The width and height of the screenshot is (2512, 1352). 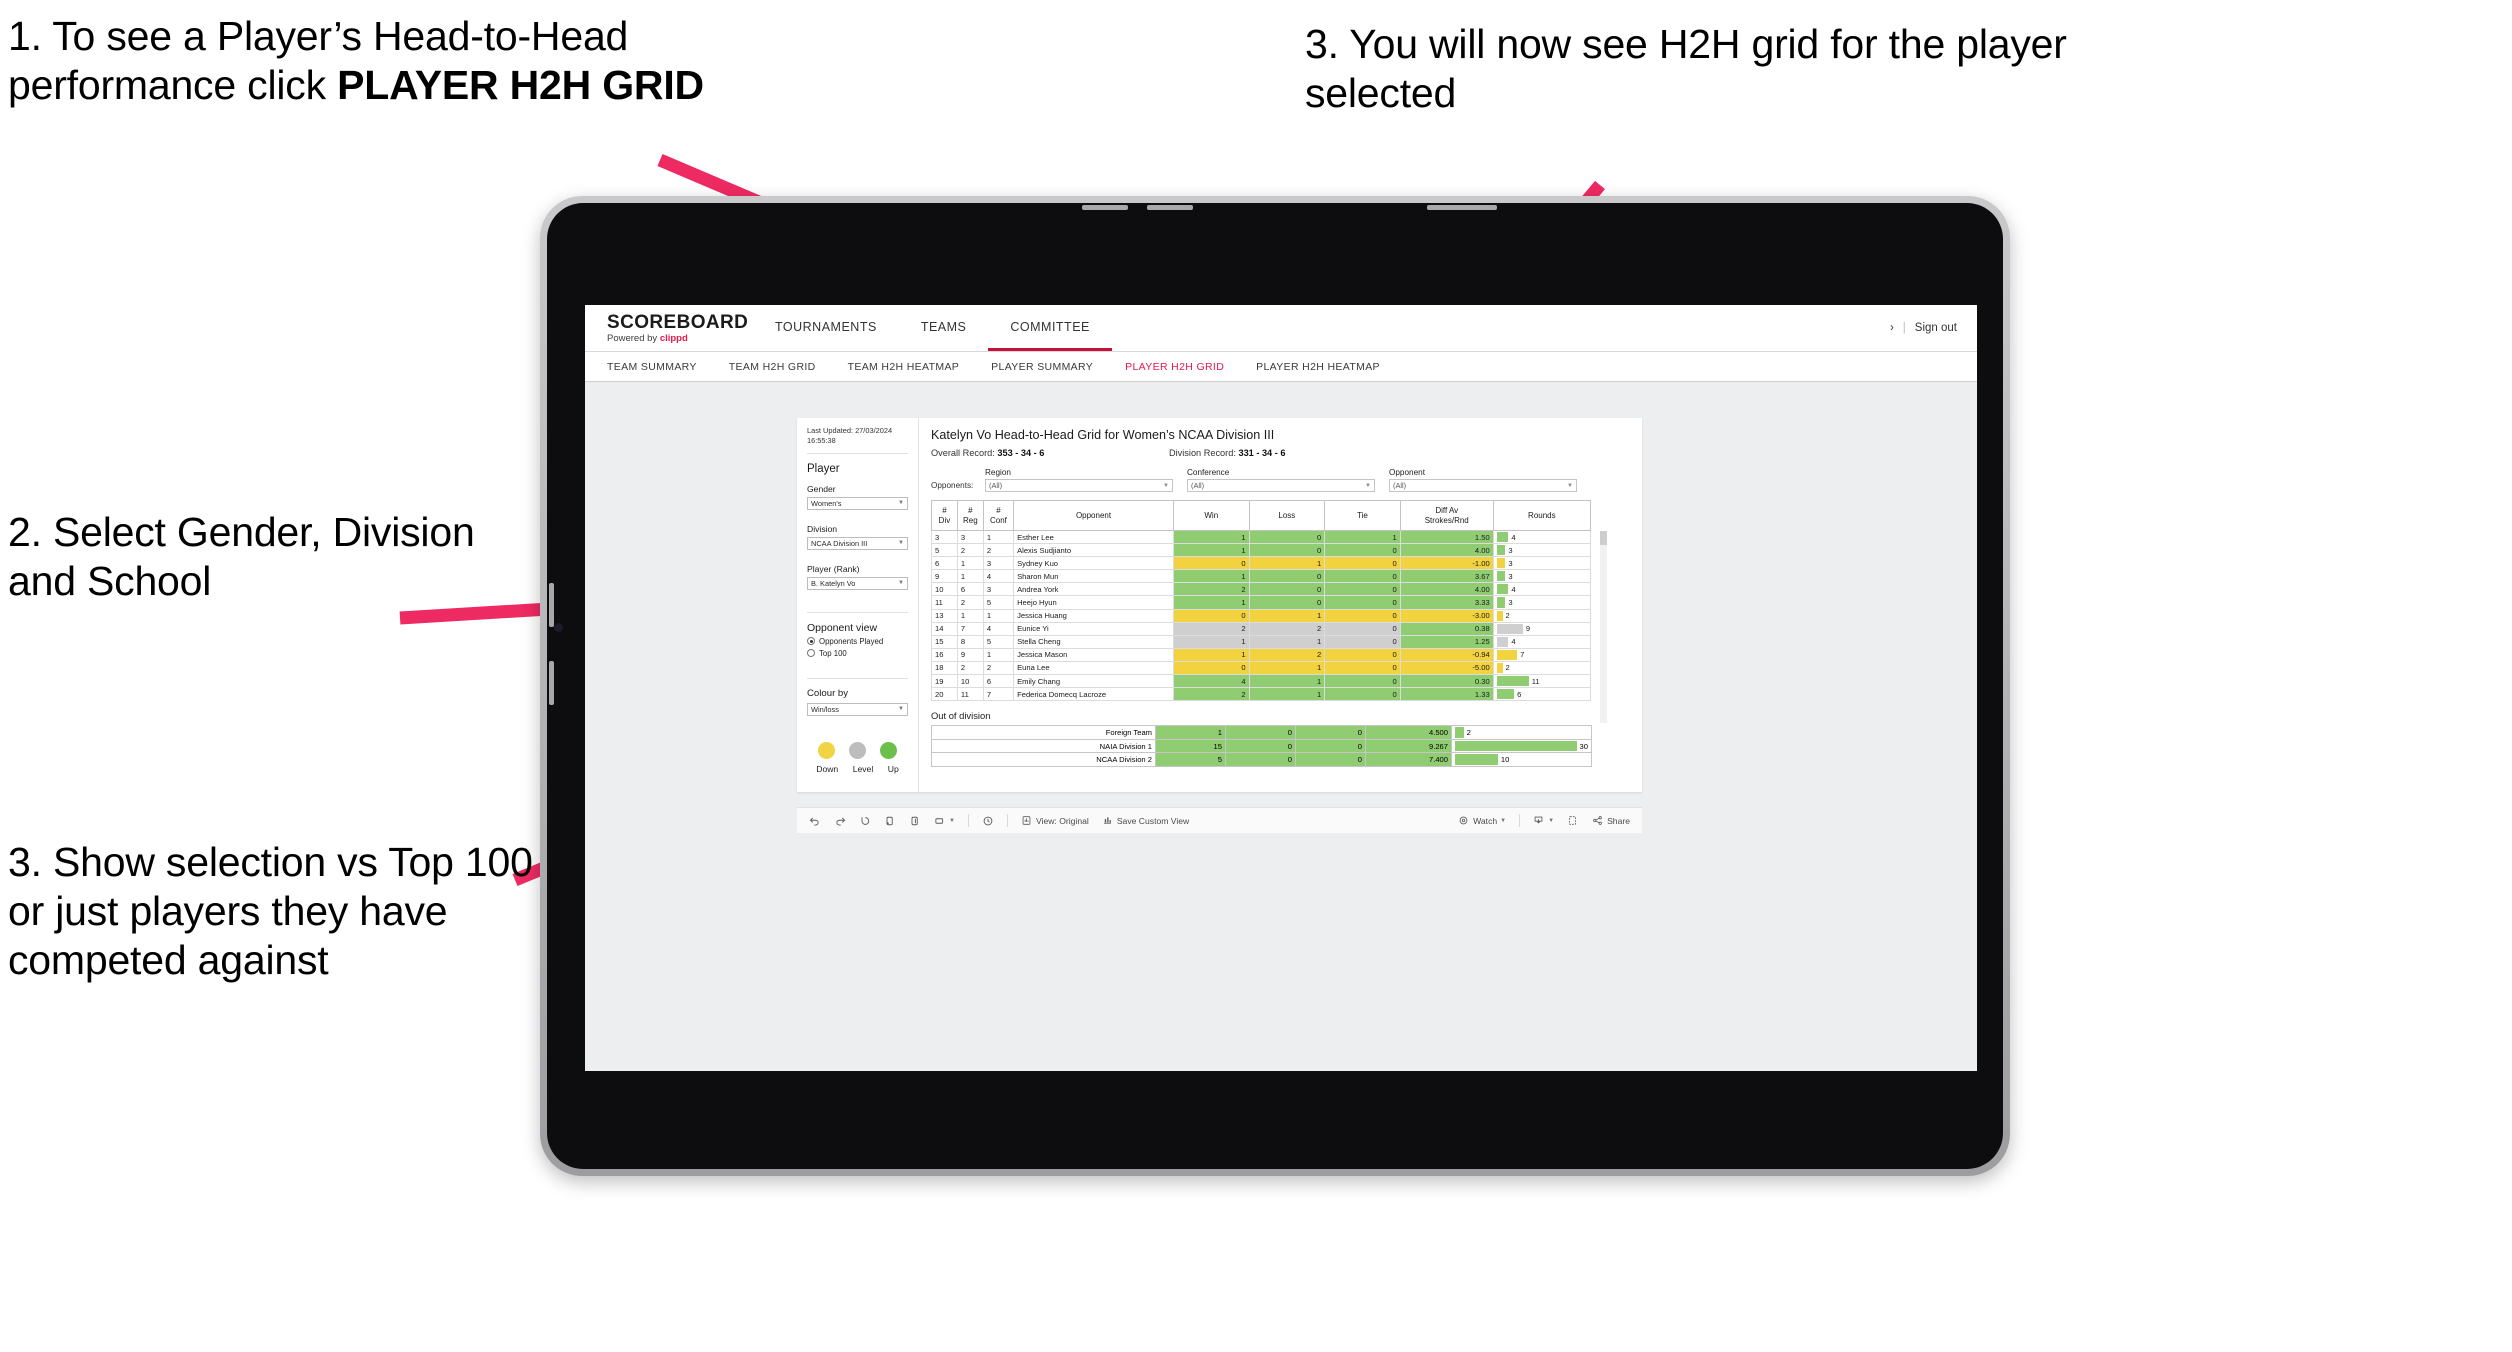 What do you see at coordinates (811, 641) in the screenshot?
I see `radio-icon-selected` at bounding box center [811, 641].